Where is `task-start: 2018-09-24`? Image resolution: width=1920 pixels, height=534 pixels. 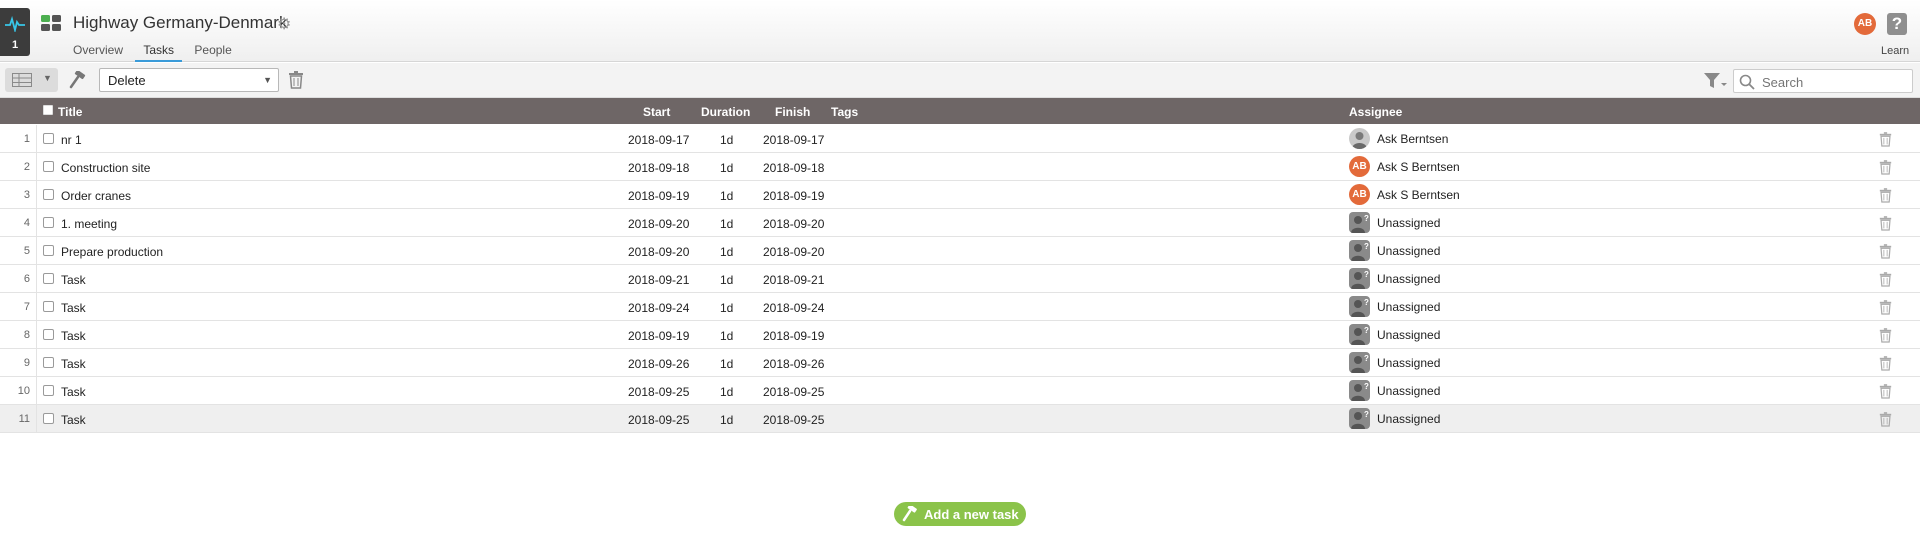 task-start: 2018-09-24 is located at coordinates (658, 308).